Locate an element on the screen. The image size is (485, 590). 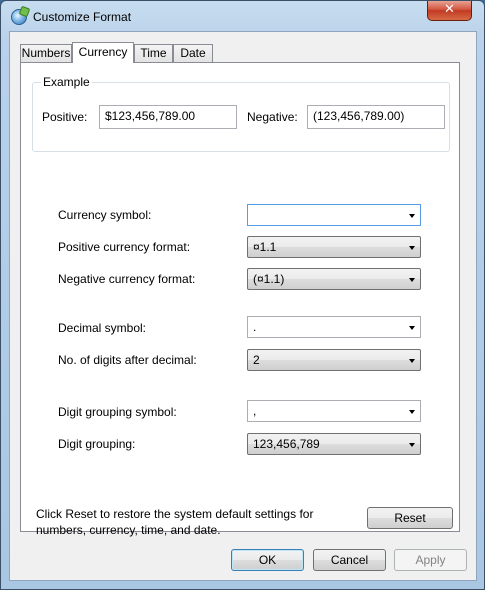
globe-icon is located at coordinates (19, 17).